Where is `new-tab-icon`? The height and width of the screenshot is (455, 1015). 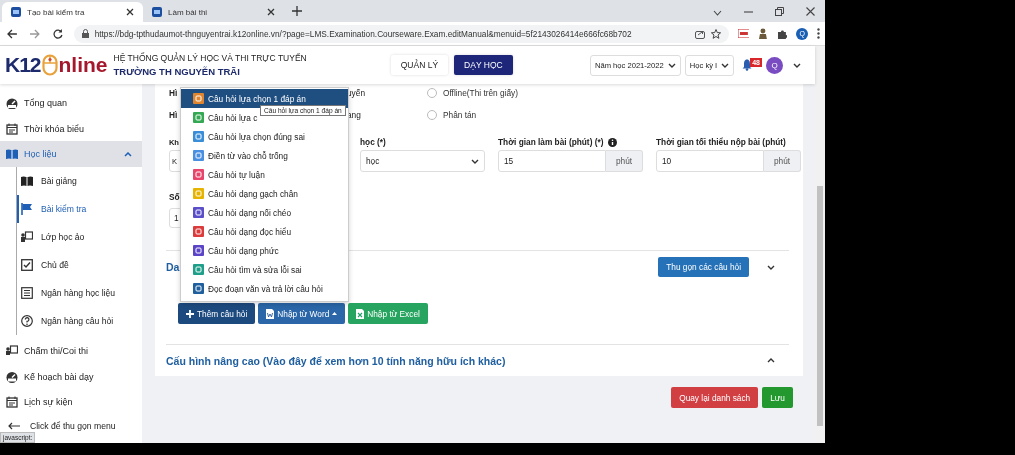 new-tab-icon is located at coordinates (297, 11).